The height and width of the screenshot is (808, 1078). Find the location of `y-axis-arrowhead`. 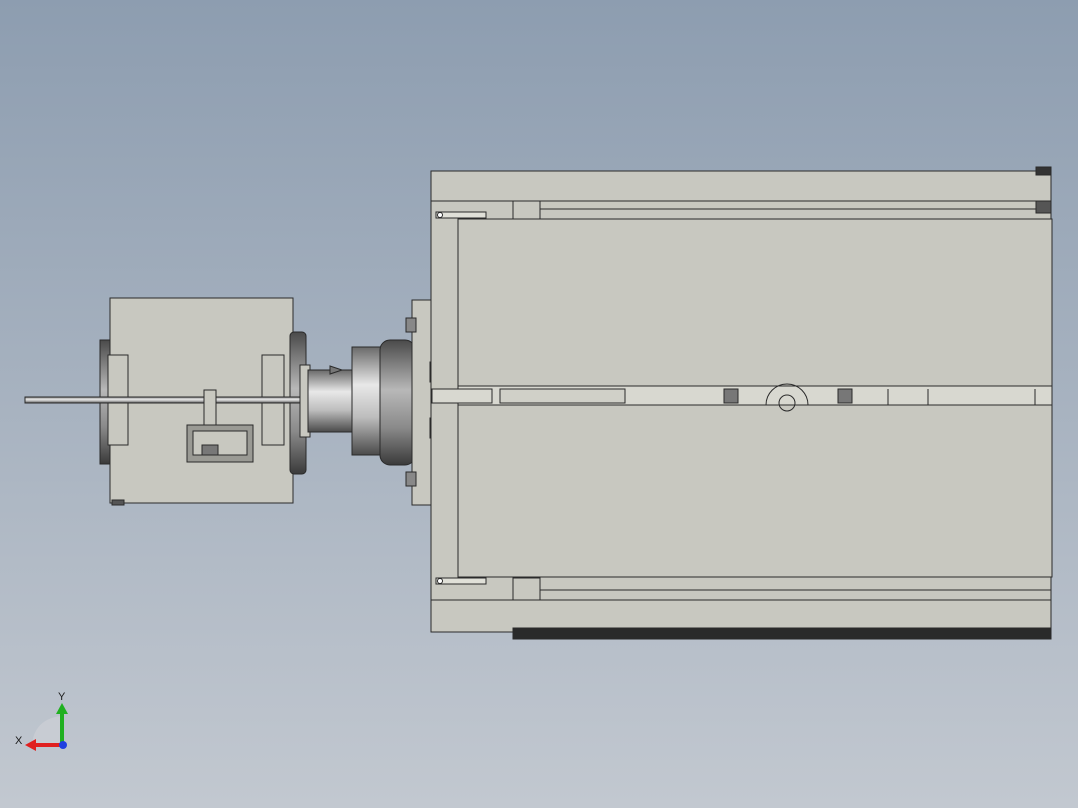

y-axis-arrowhead is located at coordinates (62, 708).